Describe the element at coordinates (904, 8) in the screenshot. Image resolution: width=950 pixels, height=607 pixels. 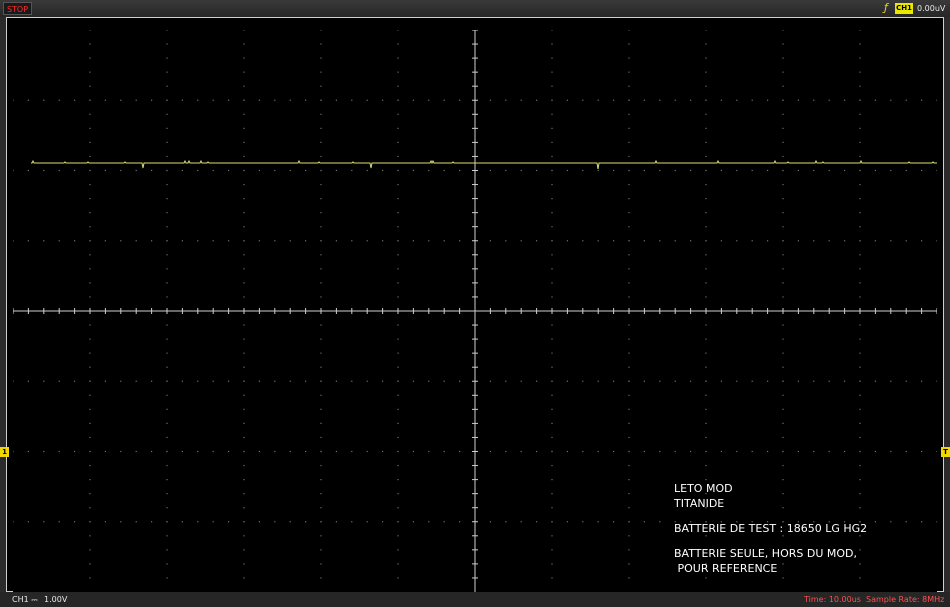
I see `trigger-channel-badge: CH1` at that location.